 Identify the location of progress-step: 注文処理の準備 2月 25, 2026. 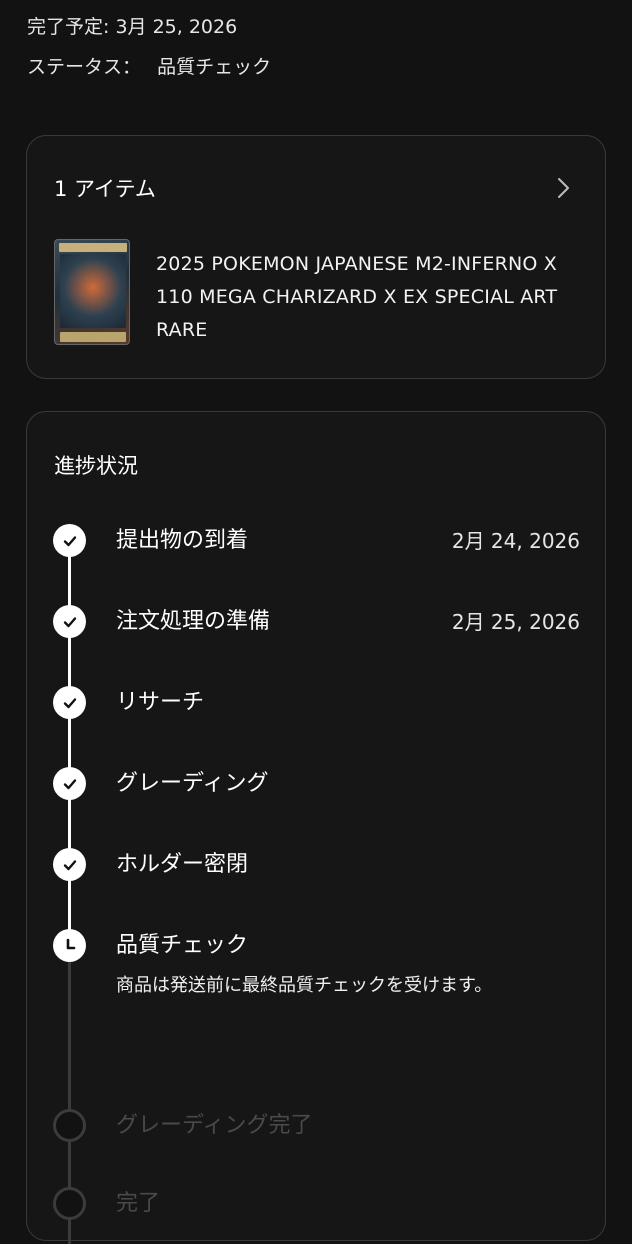
(317, 623).